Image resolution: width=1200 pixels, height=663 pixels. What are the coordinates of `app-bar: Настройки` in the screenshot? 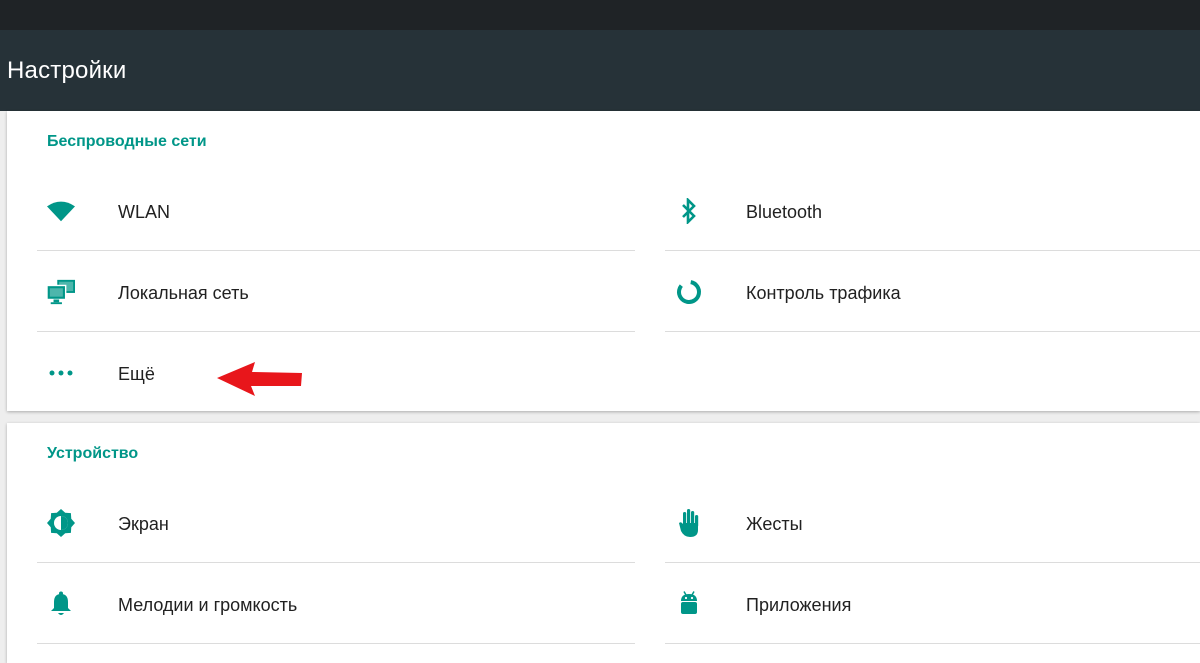 It's located at (600, 70).